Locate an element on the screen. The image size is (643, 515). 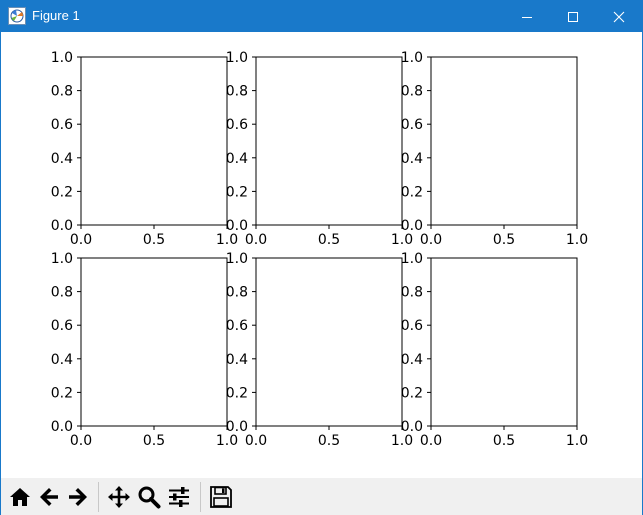
subplot-5: 0.0 0.5 1.0 0.0 0.2 0.4 0.6 0.8 1.0 is located at coordinates (319, 350).